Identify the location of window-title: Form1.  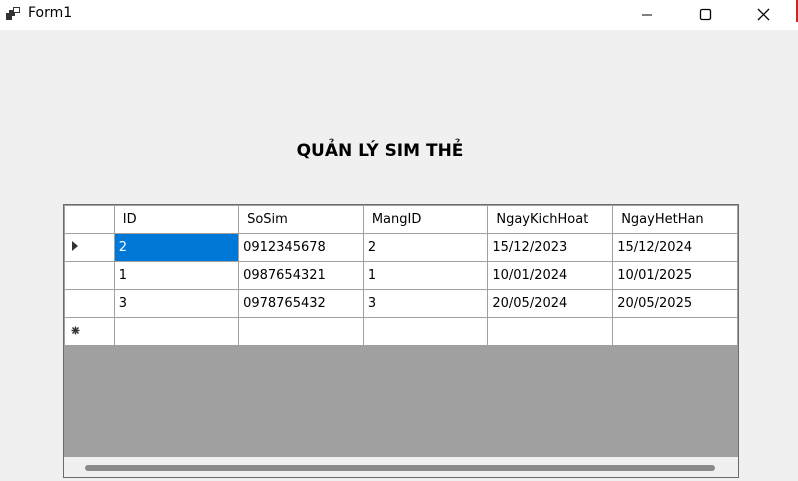
(50, 13).